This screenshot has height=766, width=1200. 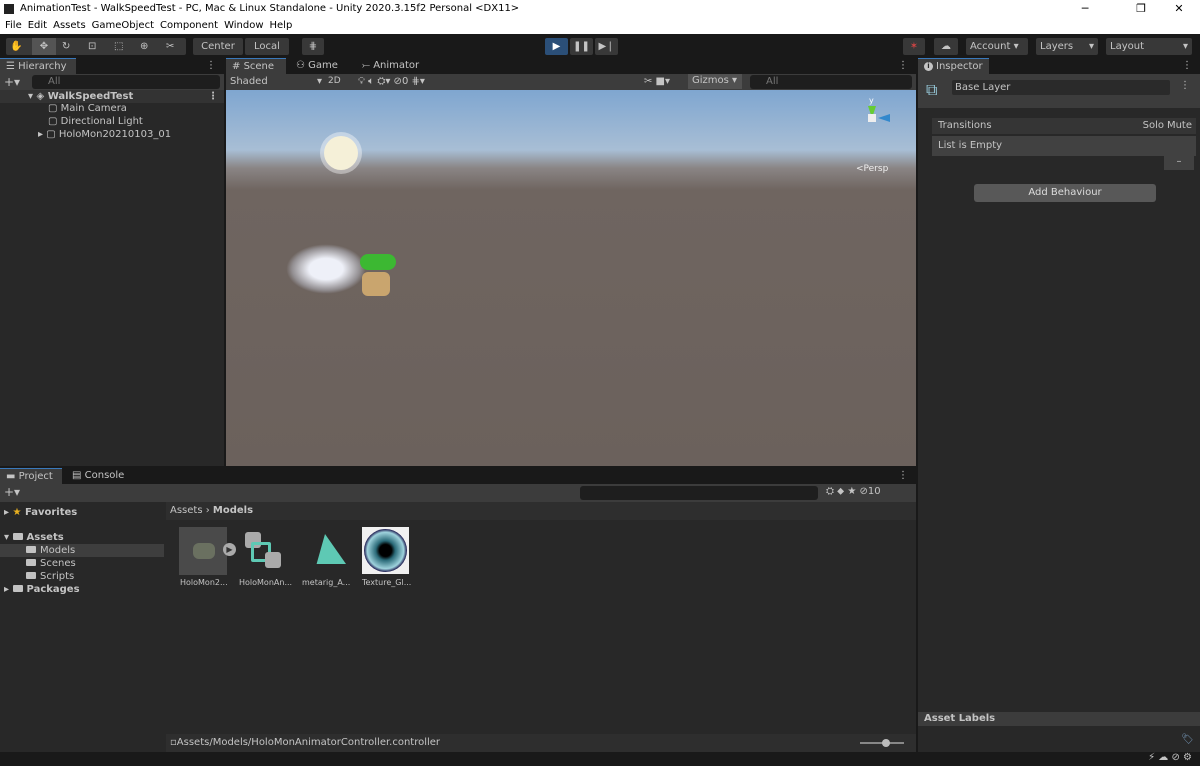 What do you see at coordinates (218, 46) in the screenshot?
I see `pivot-center-button: Center` at bounding box center [218, 46].